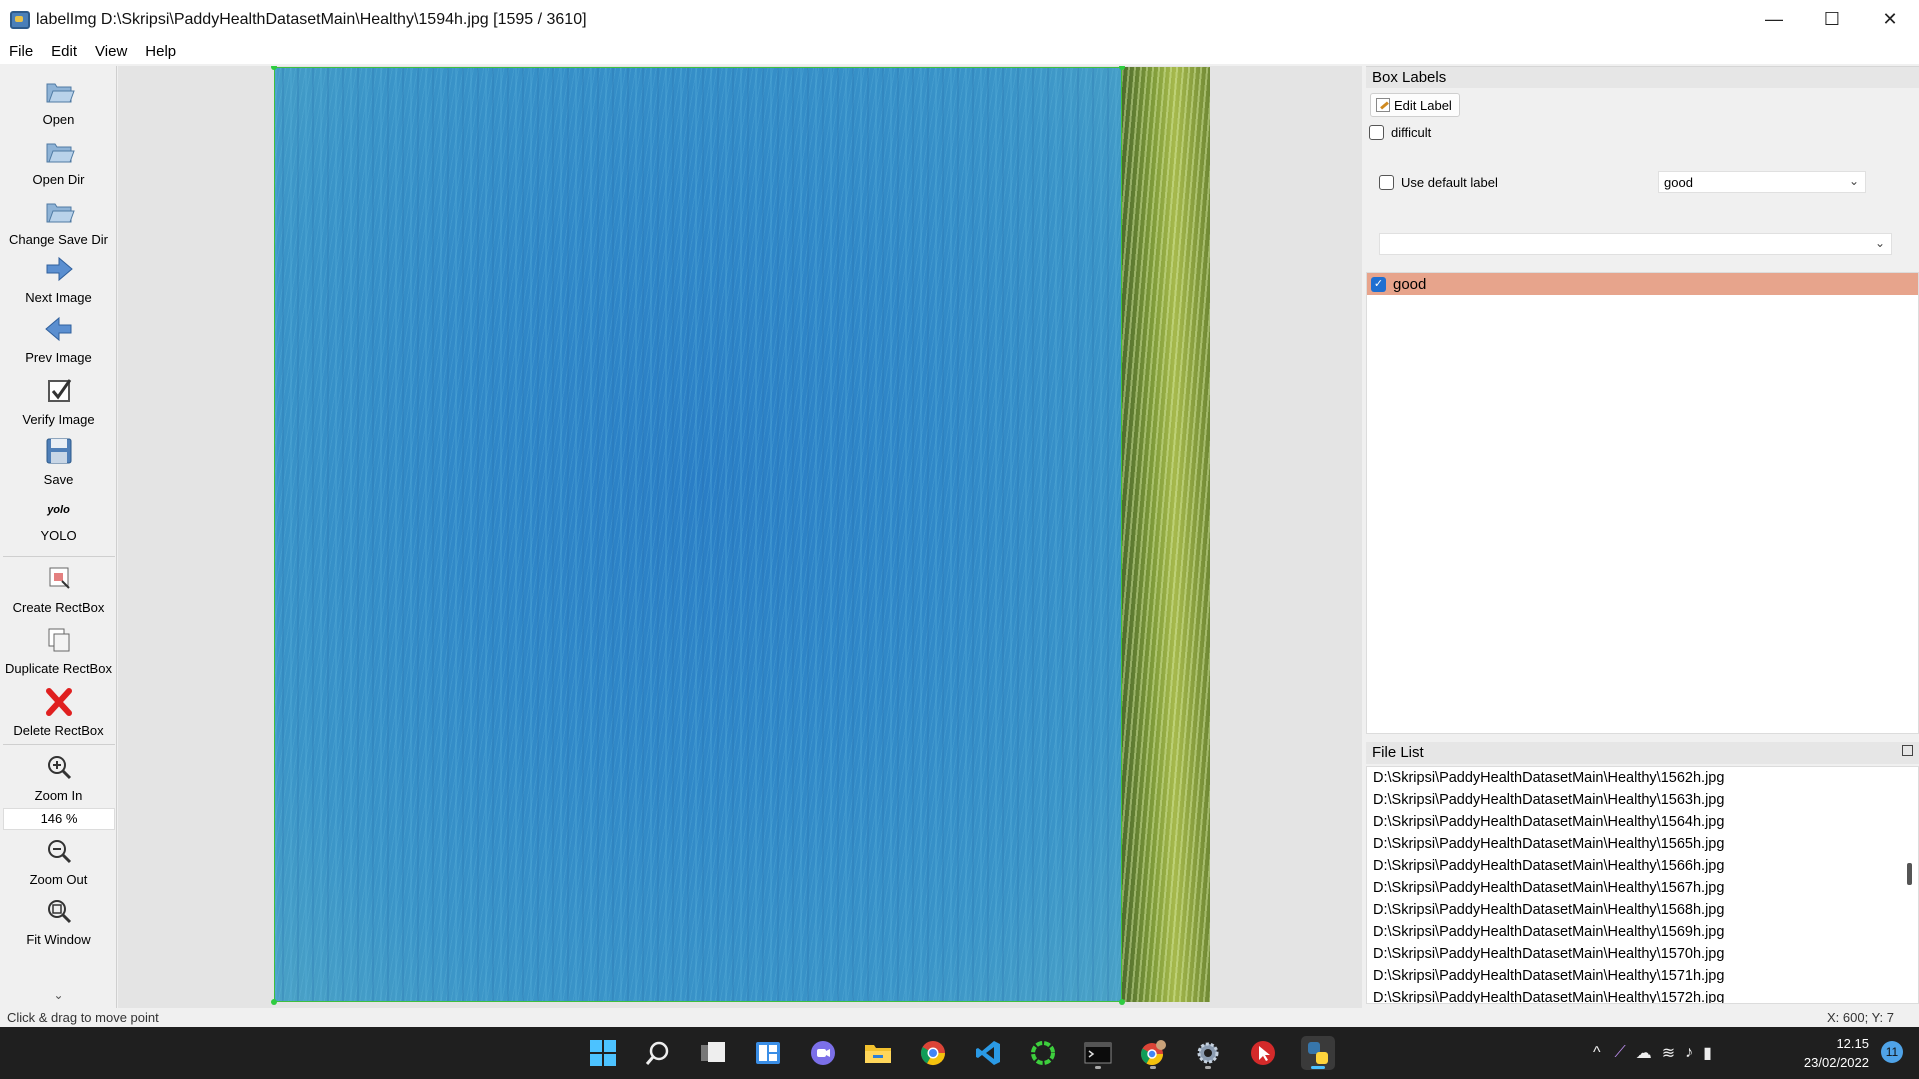  Describe the element at coordinates (1635, 244) in the screenshot. I see `label-filter-combo: ⌄` at that location.